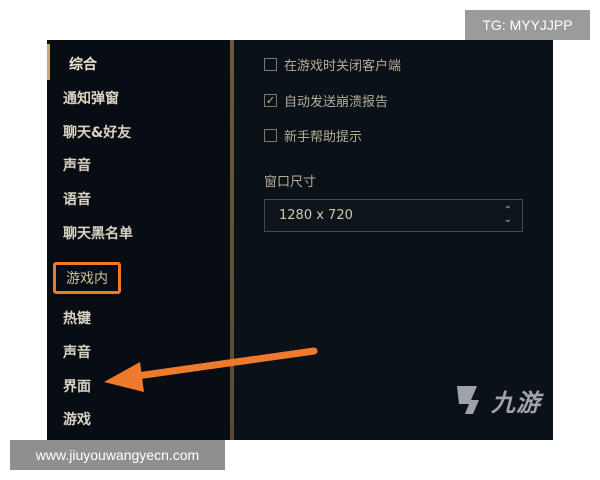 This screenshot has width=600, height=480. What do you see at coordinates (270, 135) in the screenshot?
I see `newbie-tips-checkbox` at bounding box center [270, 135].